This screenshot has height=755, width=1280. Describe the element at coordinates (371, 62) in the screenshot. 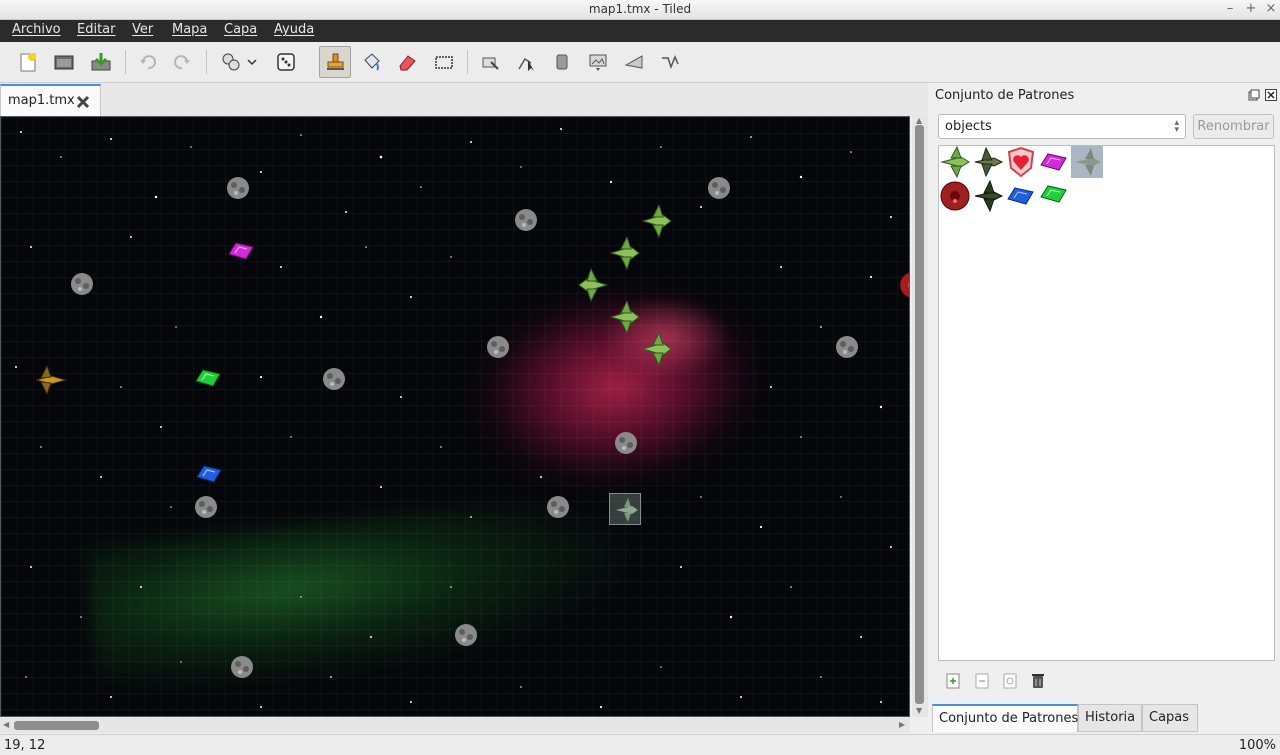

I see `bucket-fill-icon` at that location.